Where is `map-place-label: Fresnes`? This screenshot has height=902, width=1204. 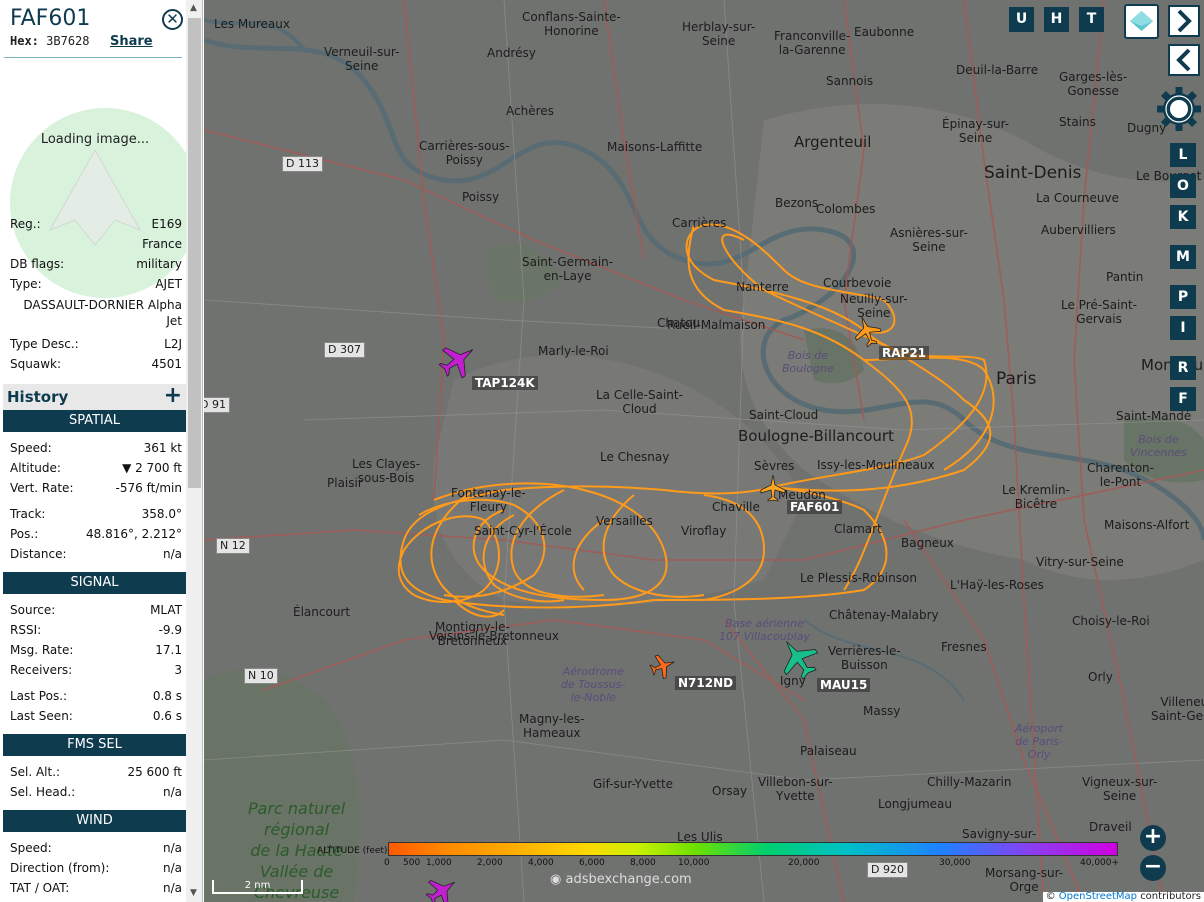 map-place-label: Fresnes is located at coordinates (964, 647).